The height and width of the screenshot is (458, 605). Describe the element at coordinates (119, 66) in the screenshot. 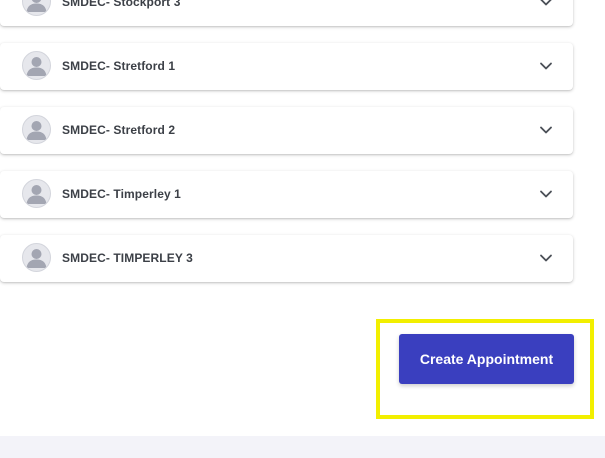

I see `location-name: SMDEC- Stretford 1` at that location.